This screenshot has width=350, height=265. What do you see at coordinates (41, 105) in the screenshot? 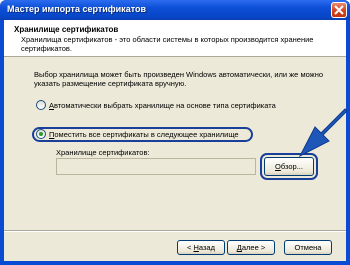
I see `radio-auto-select-indicator` at bounding box center [41, 105].